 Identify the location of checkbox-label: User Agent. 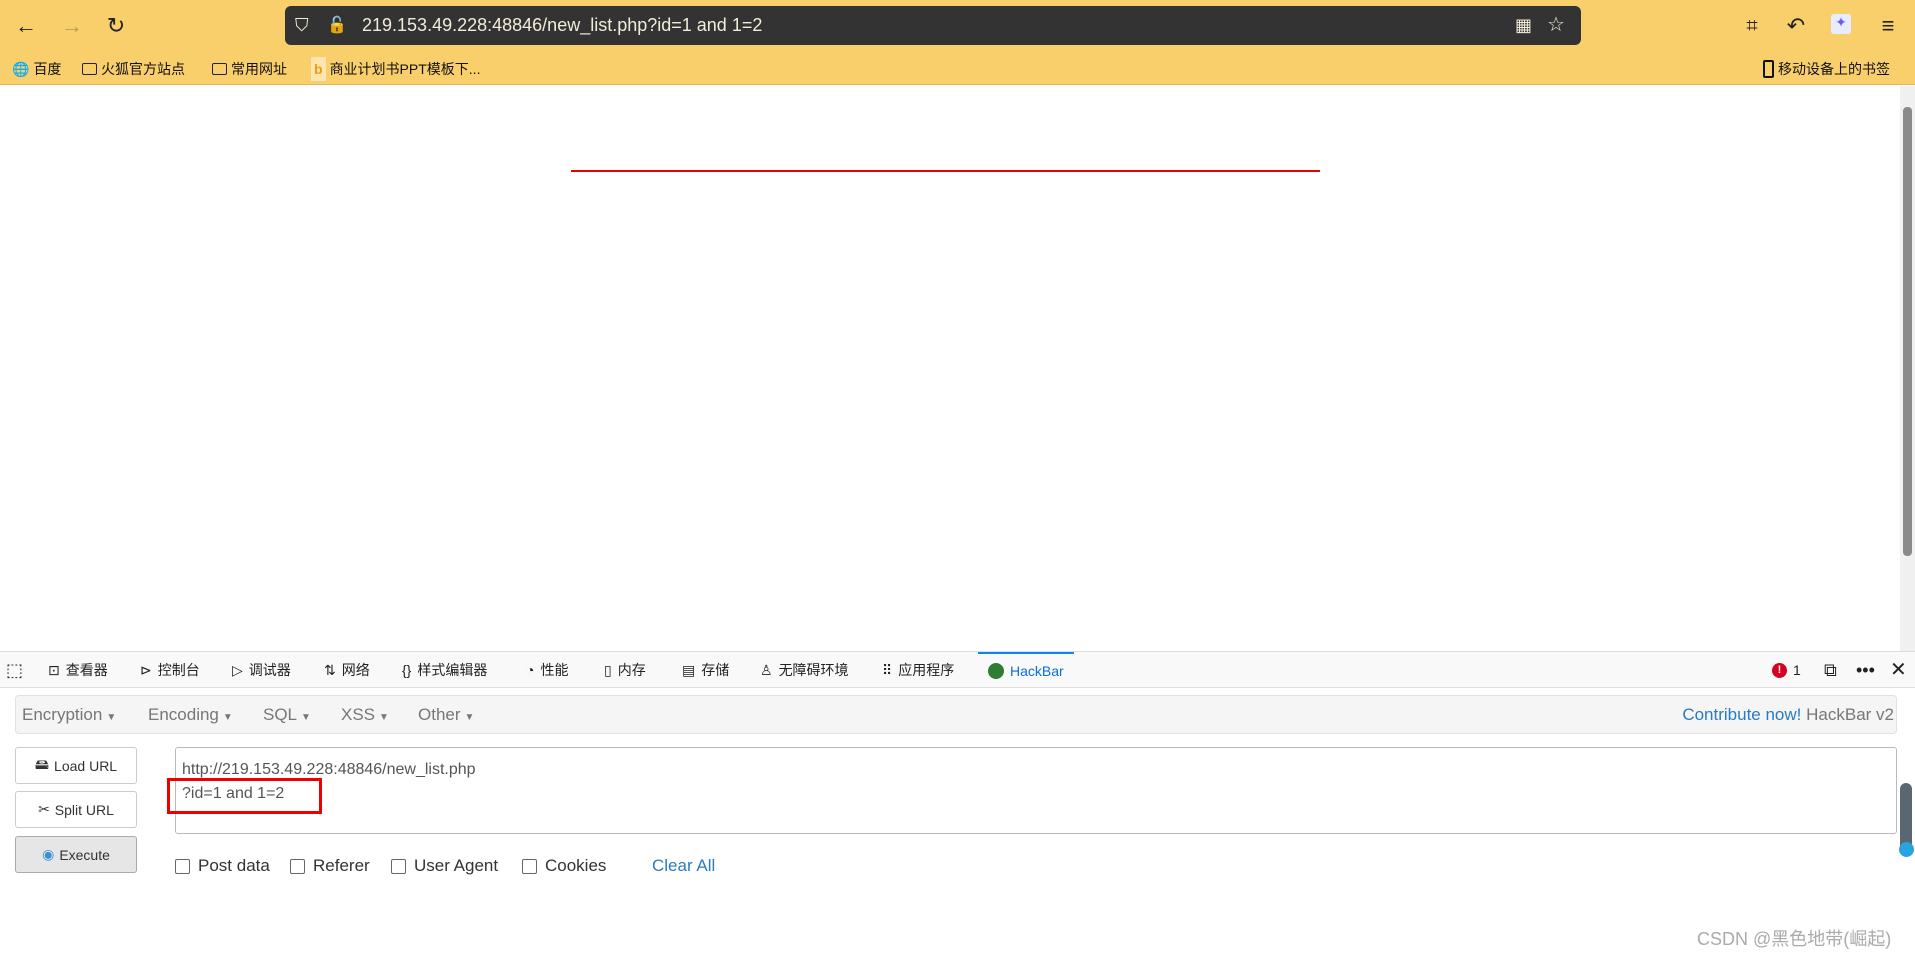
(456, 865).